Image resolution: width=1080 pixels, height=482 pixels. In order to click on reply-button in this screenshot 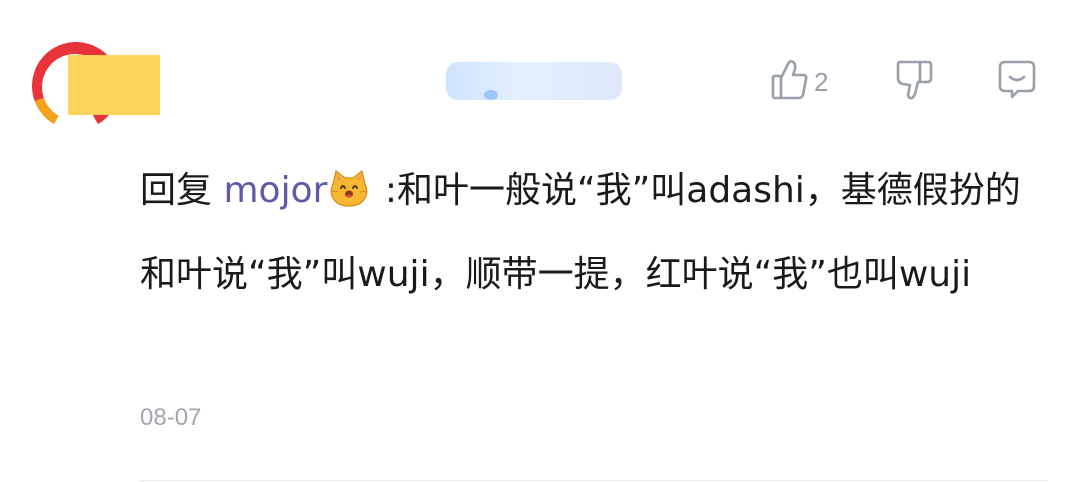, I will do `click(1017, 82)`.